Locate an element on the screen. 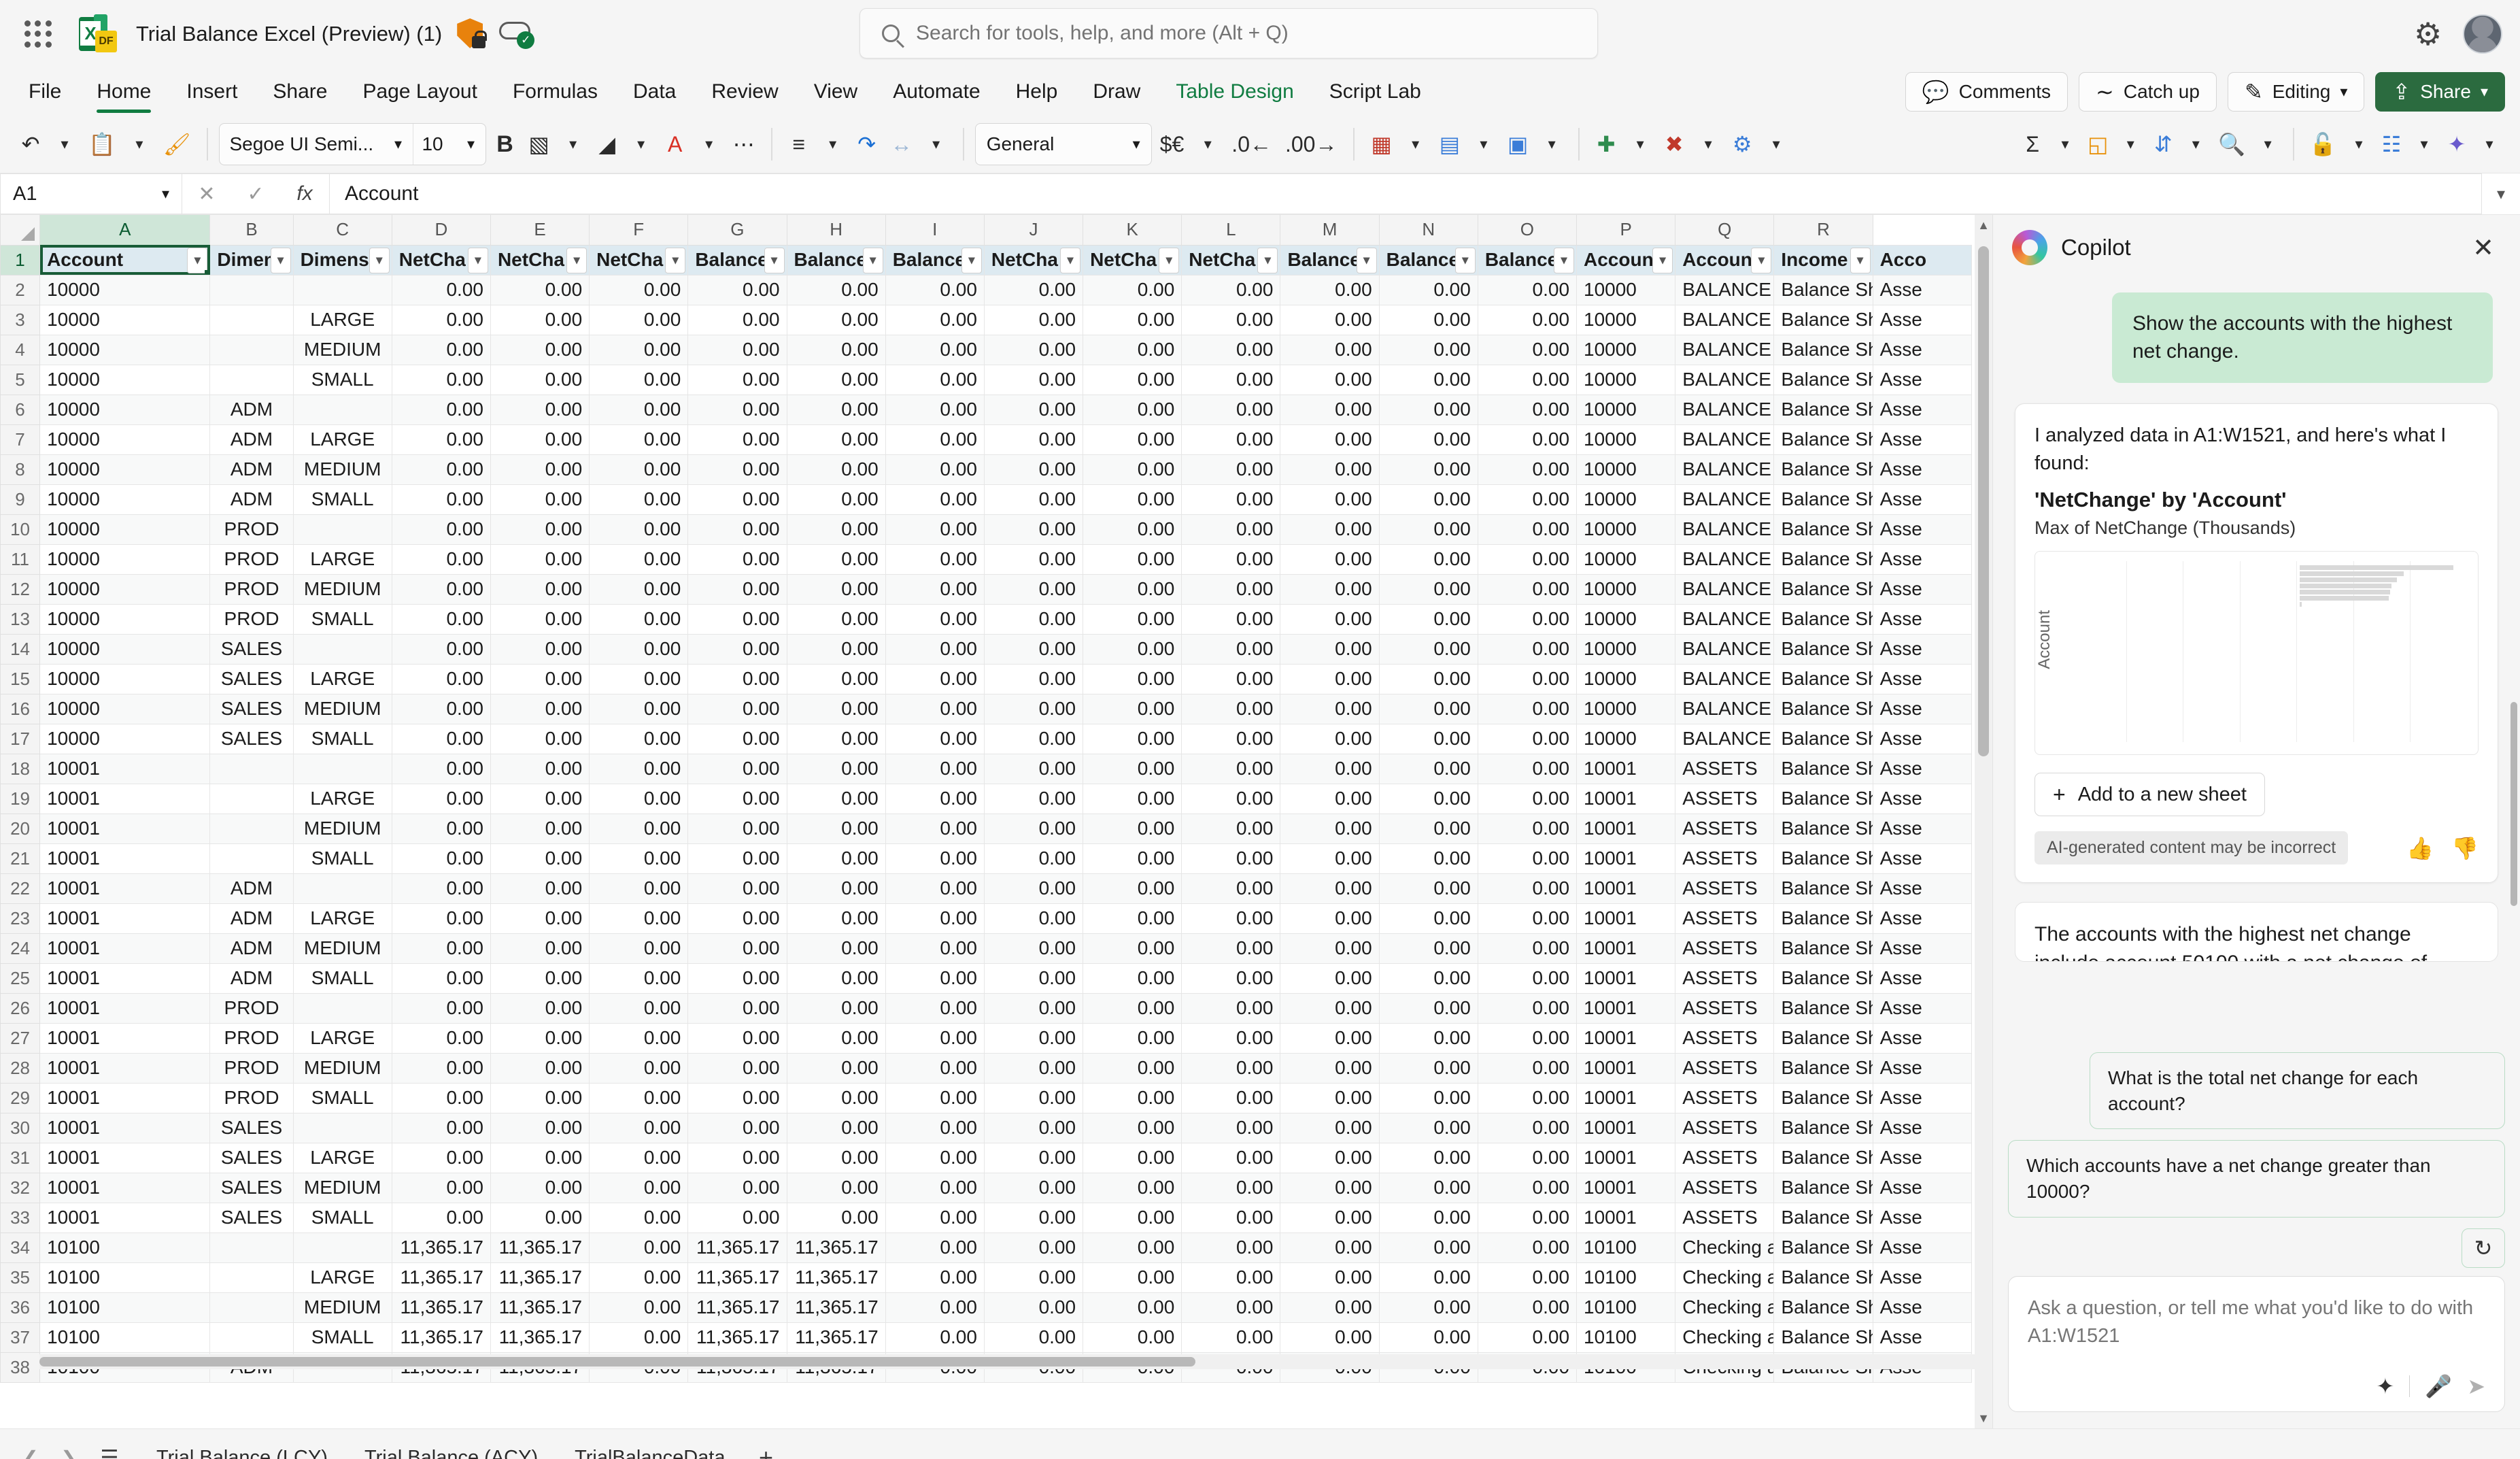 This screenshot has height=1459, width=2520. grid-cell: LARGE is located at coordinates (342, 559).